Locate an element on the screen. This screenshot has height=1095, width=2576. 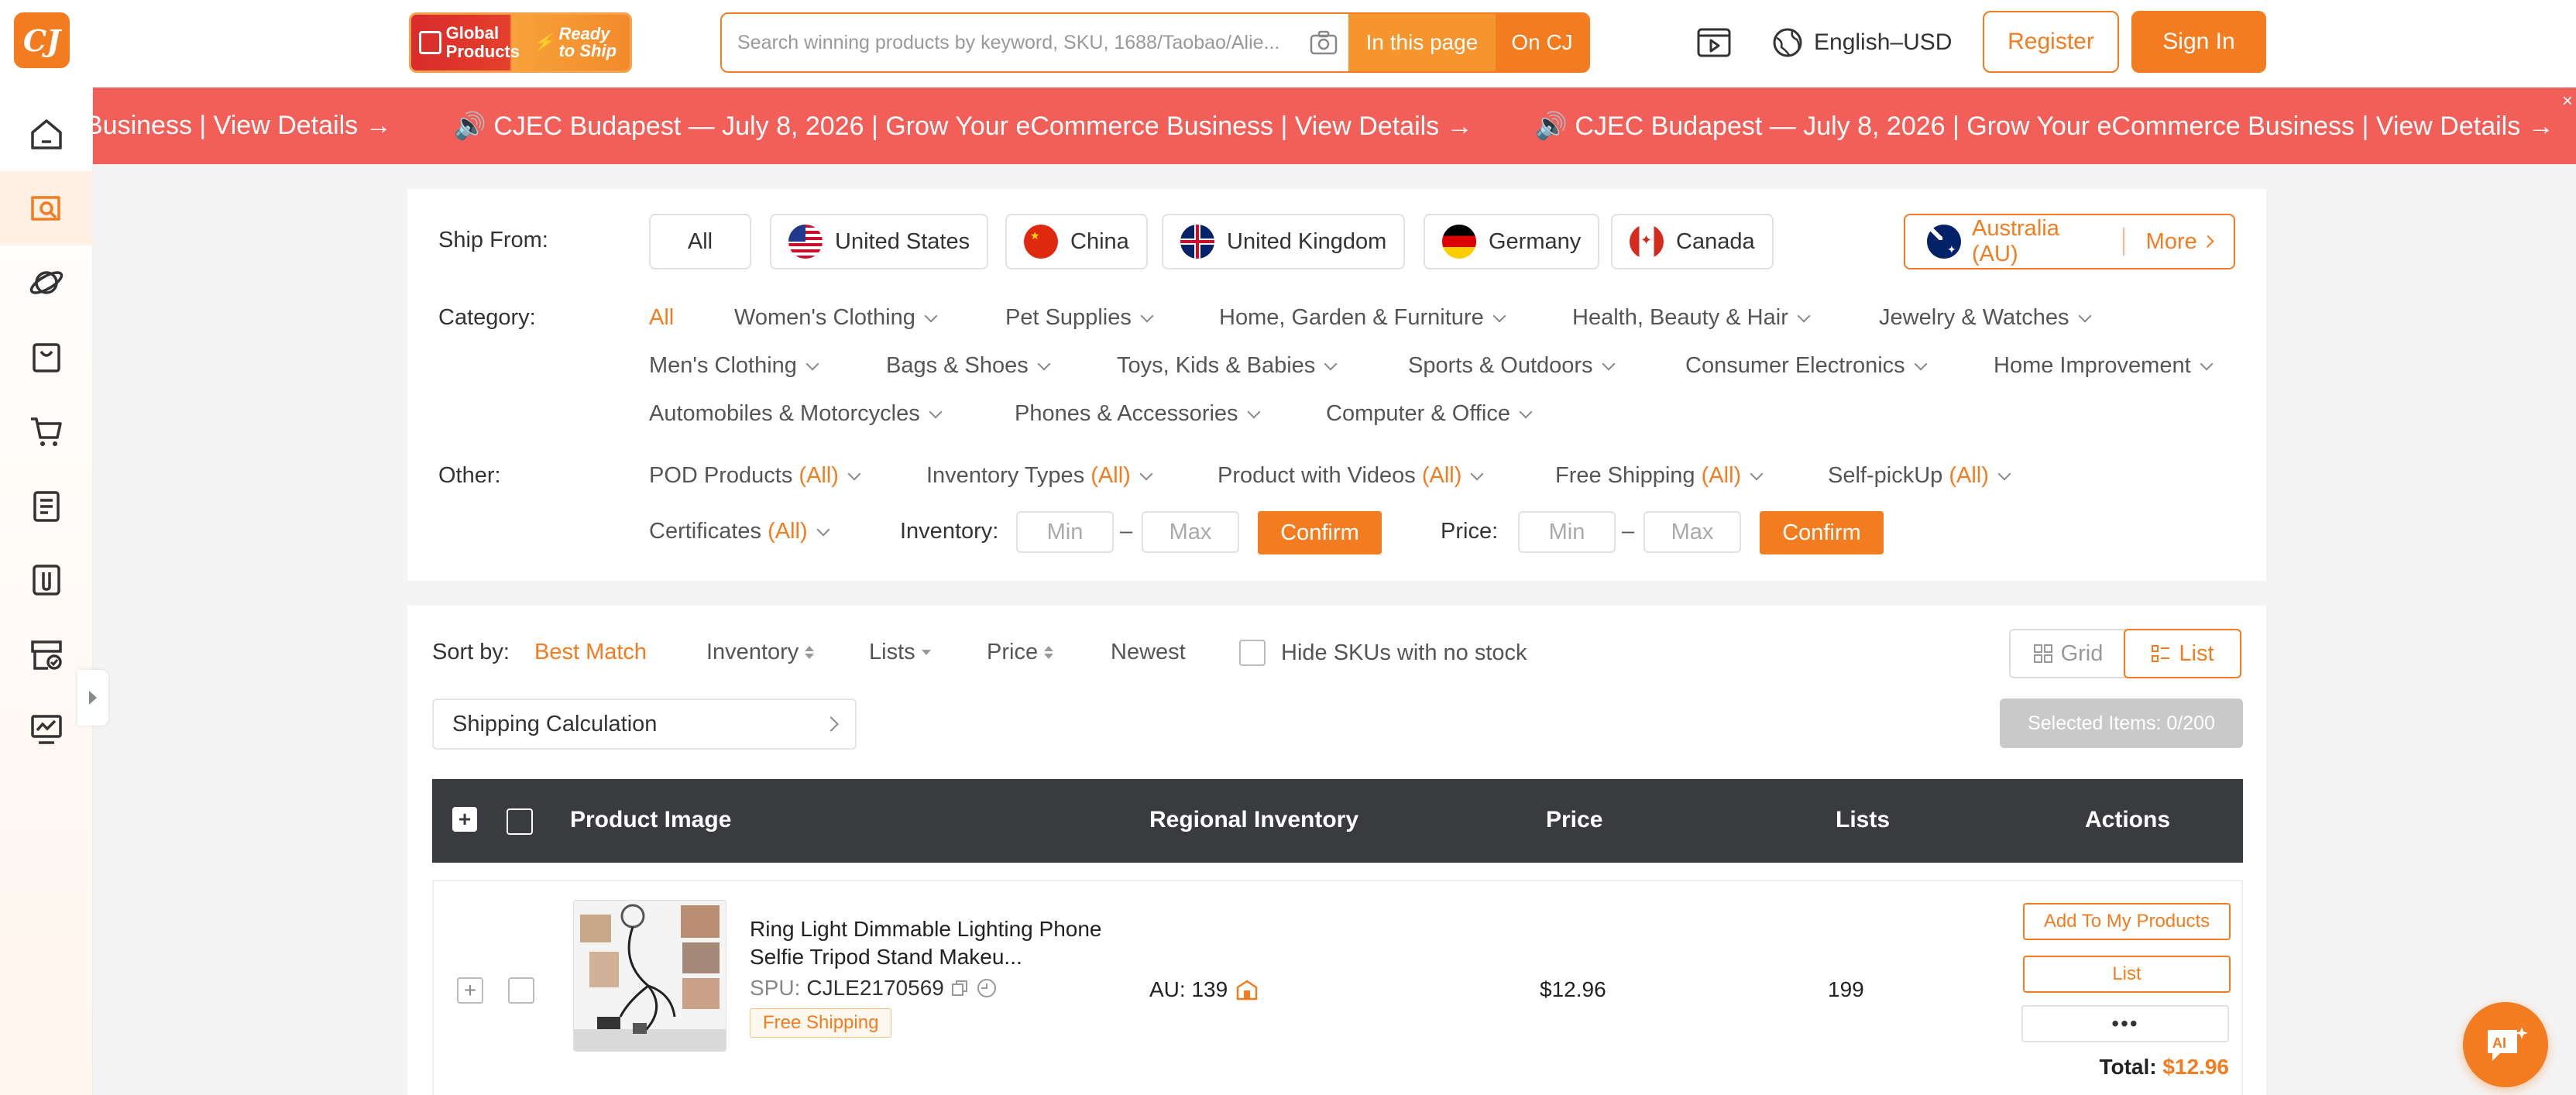
inventory-confirm-button: Confirm is located at coordinates (1320, 532).